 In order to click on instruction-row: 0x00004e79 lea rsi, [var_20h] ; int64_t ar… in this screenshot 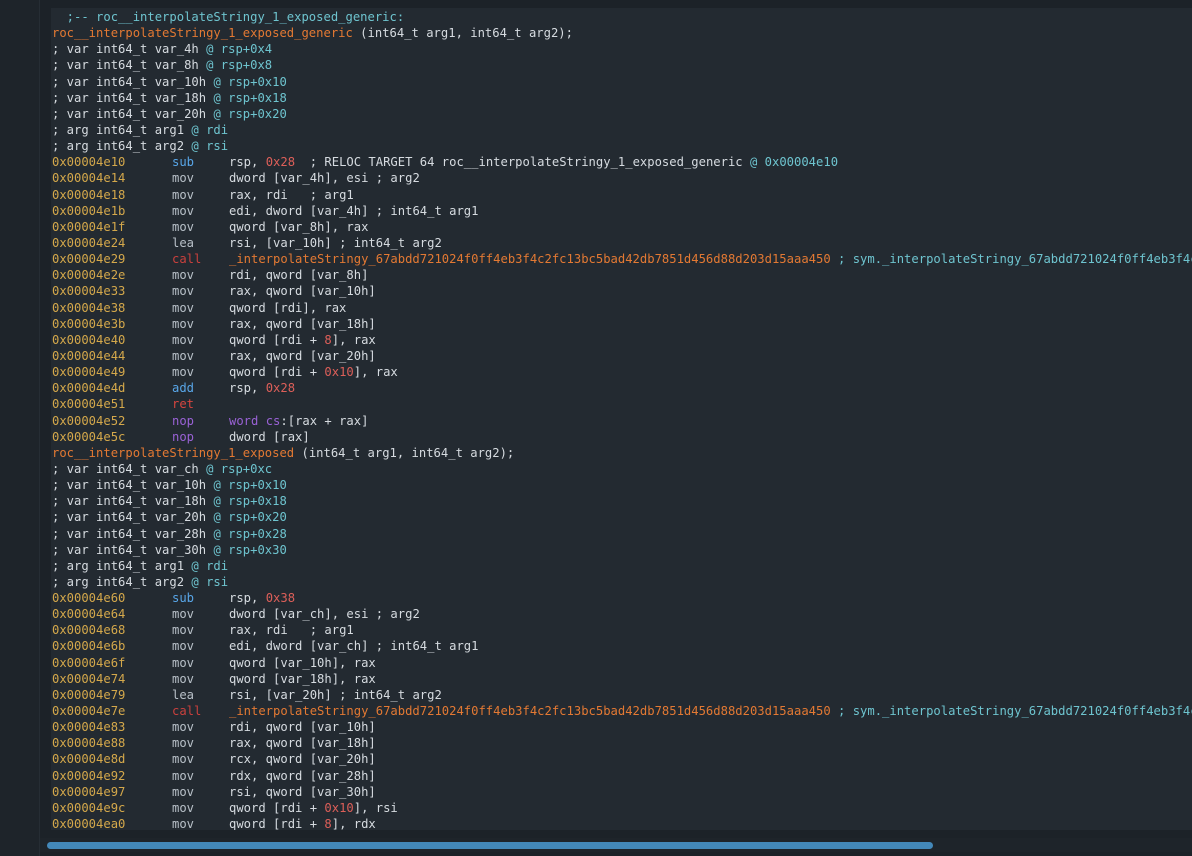, I will do `click(621, 695)`.